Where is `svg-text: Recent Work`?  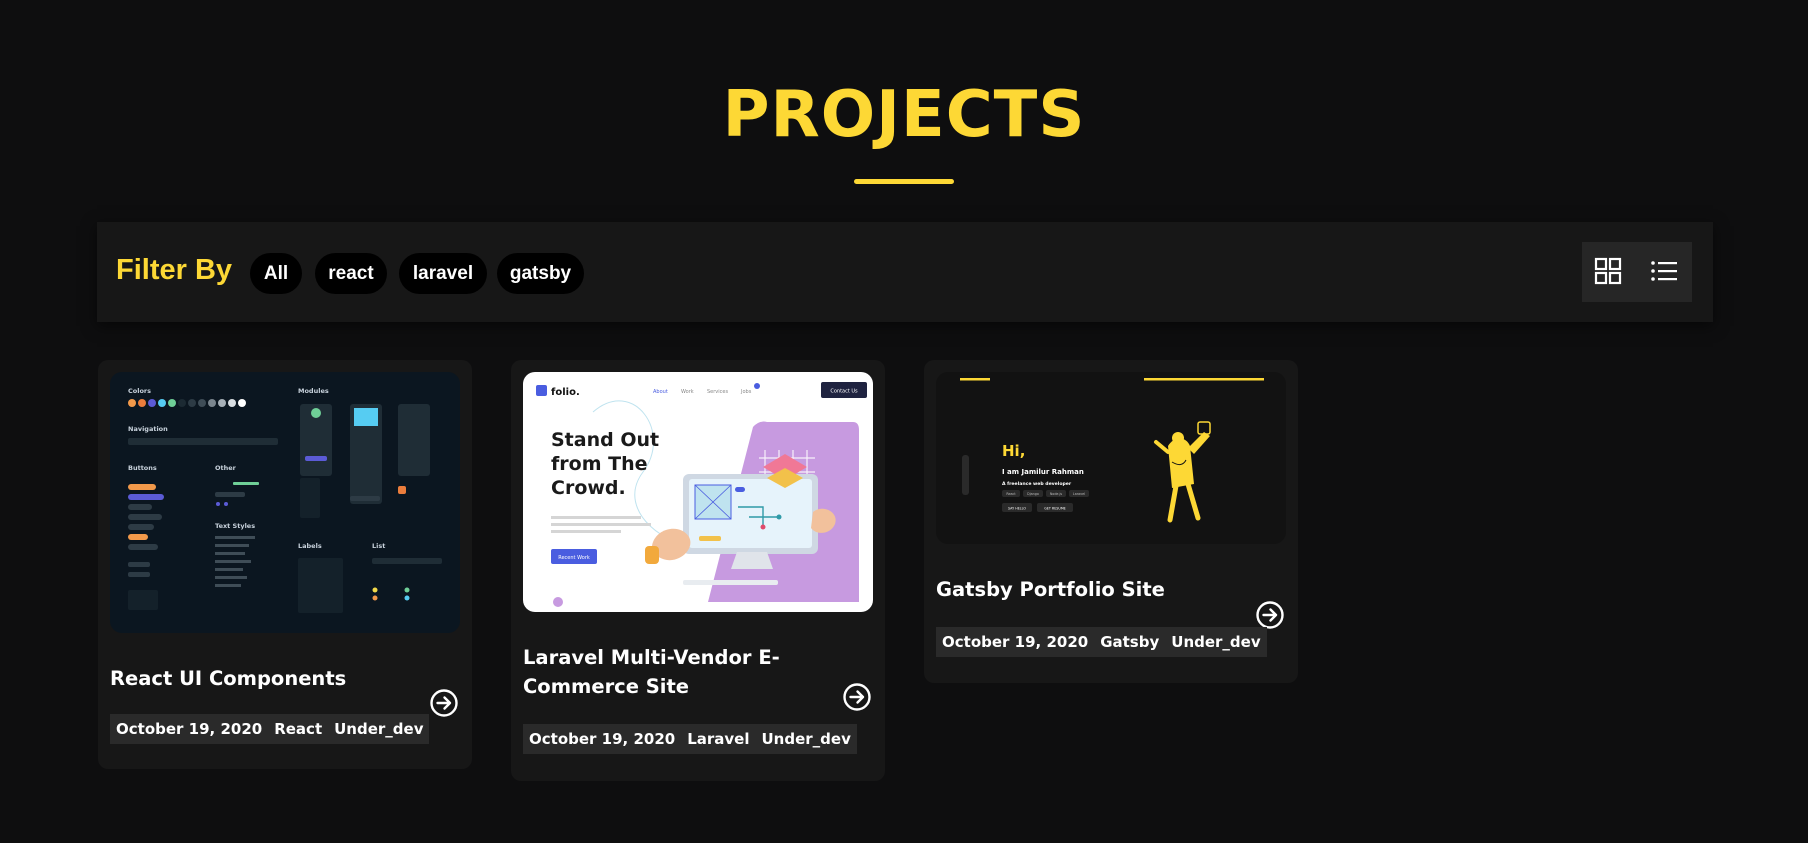
svg-text: Recent Work is located at coordinates (574, 558).